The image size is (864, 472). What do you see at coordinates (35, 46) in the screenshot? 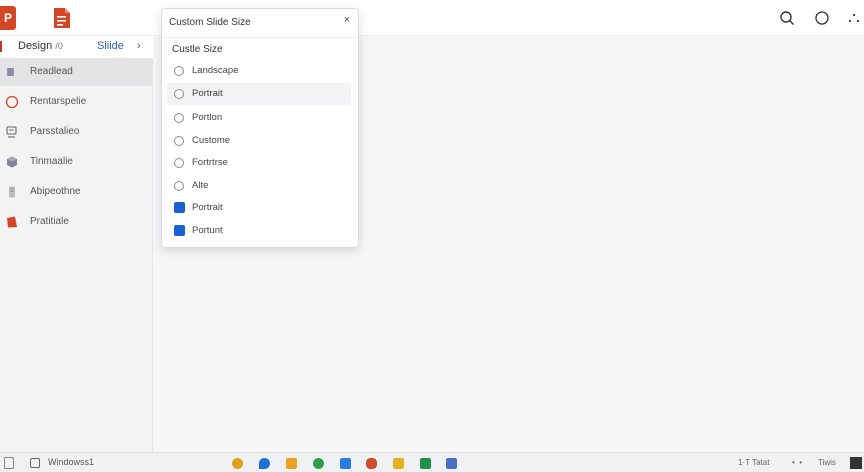
I see `tab-design-label: Design` at bounding box center [35, 46].